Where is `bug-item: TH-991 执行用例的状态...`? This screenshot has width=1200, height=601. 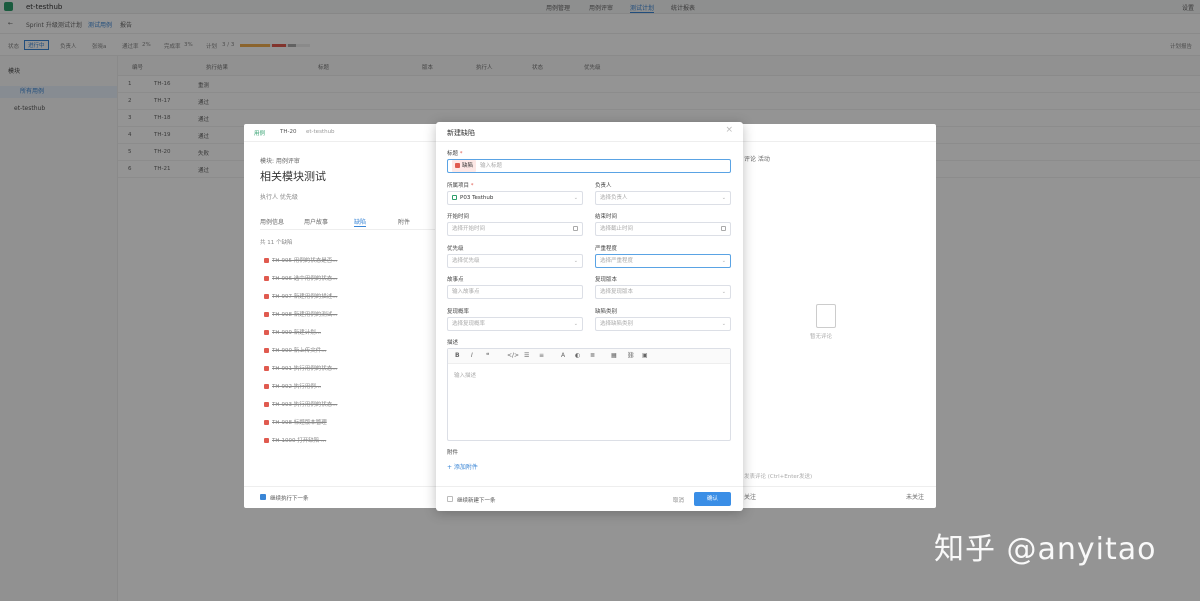 bug-item: TH-991 执行用例的状态... is located at coordinates (300, 368).